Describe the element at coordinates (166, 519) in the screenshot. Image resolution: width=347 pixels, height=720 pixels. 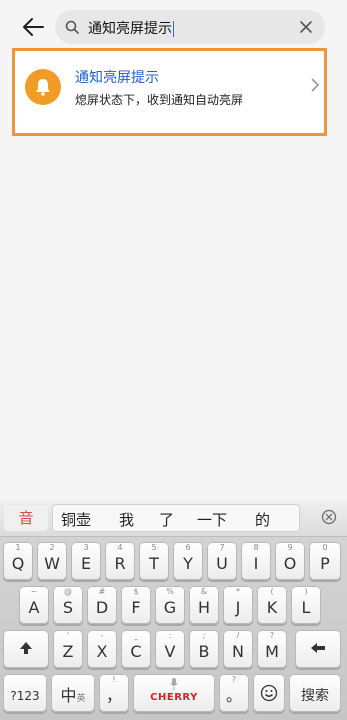
I see `candidate-word: 了` at that location.